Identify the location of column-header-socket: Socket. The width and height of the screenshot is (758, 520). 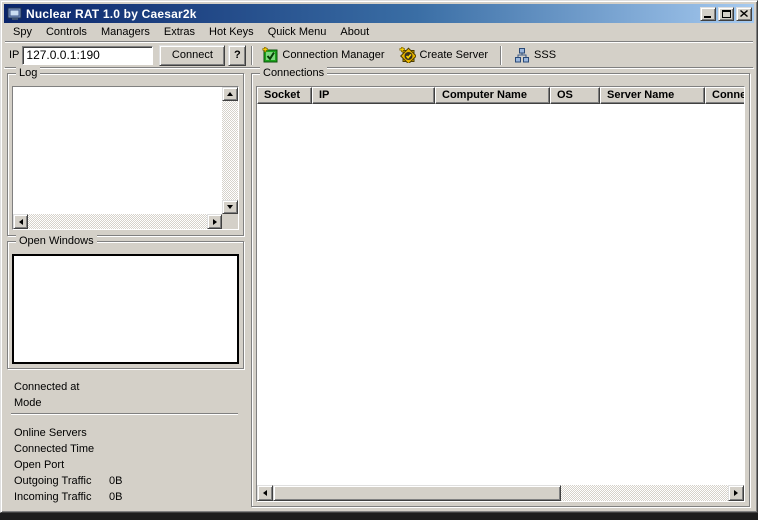
(284, 95).